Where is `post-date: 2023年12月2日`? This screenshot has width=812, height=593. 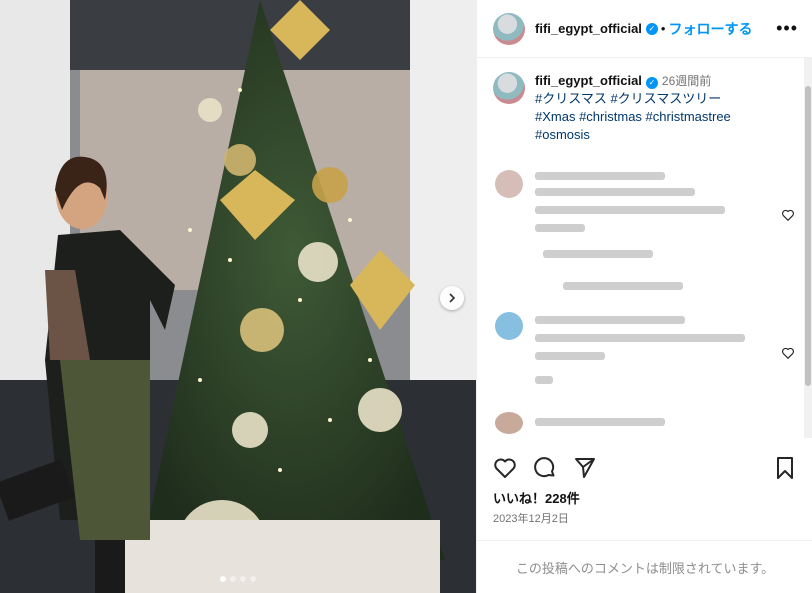
post-date: 2023年12月2日 is located at coordinates (531, 518).